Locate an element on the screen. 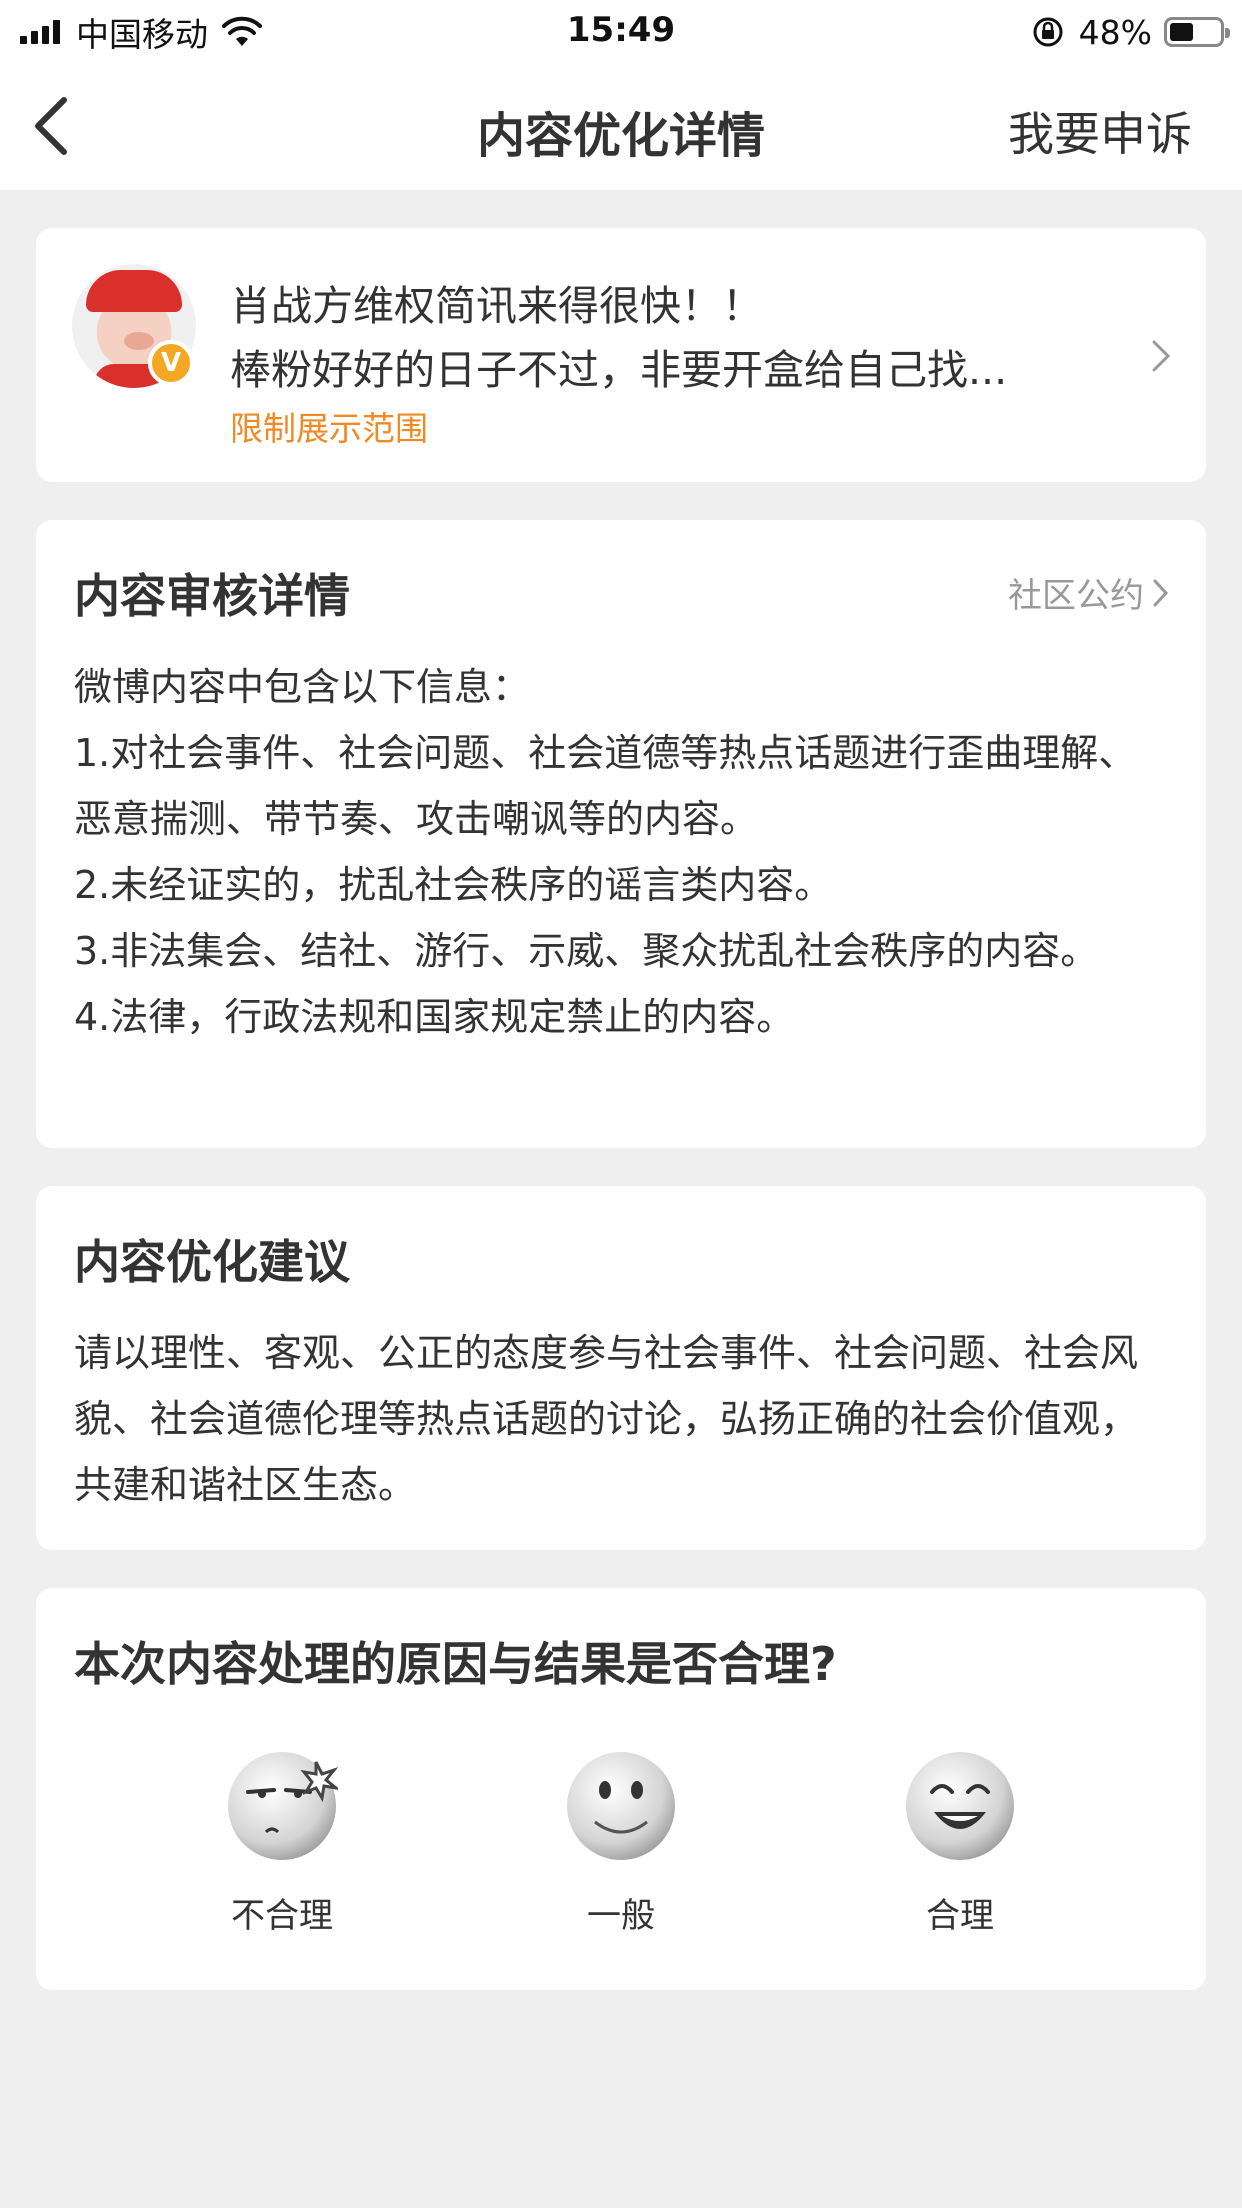 This screenshot has height=2208, width=1242. post-status: 限制展示范围 is located at coordinates (329, 428).